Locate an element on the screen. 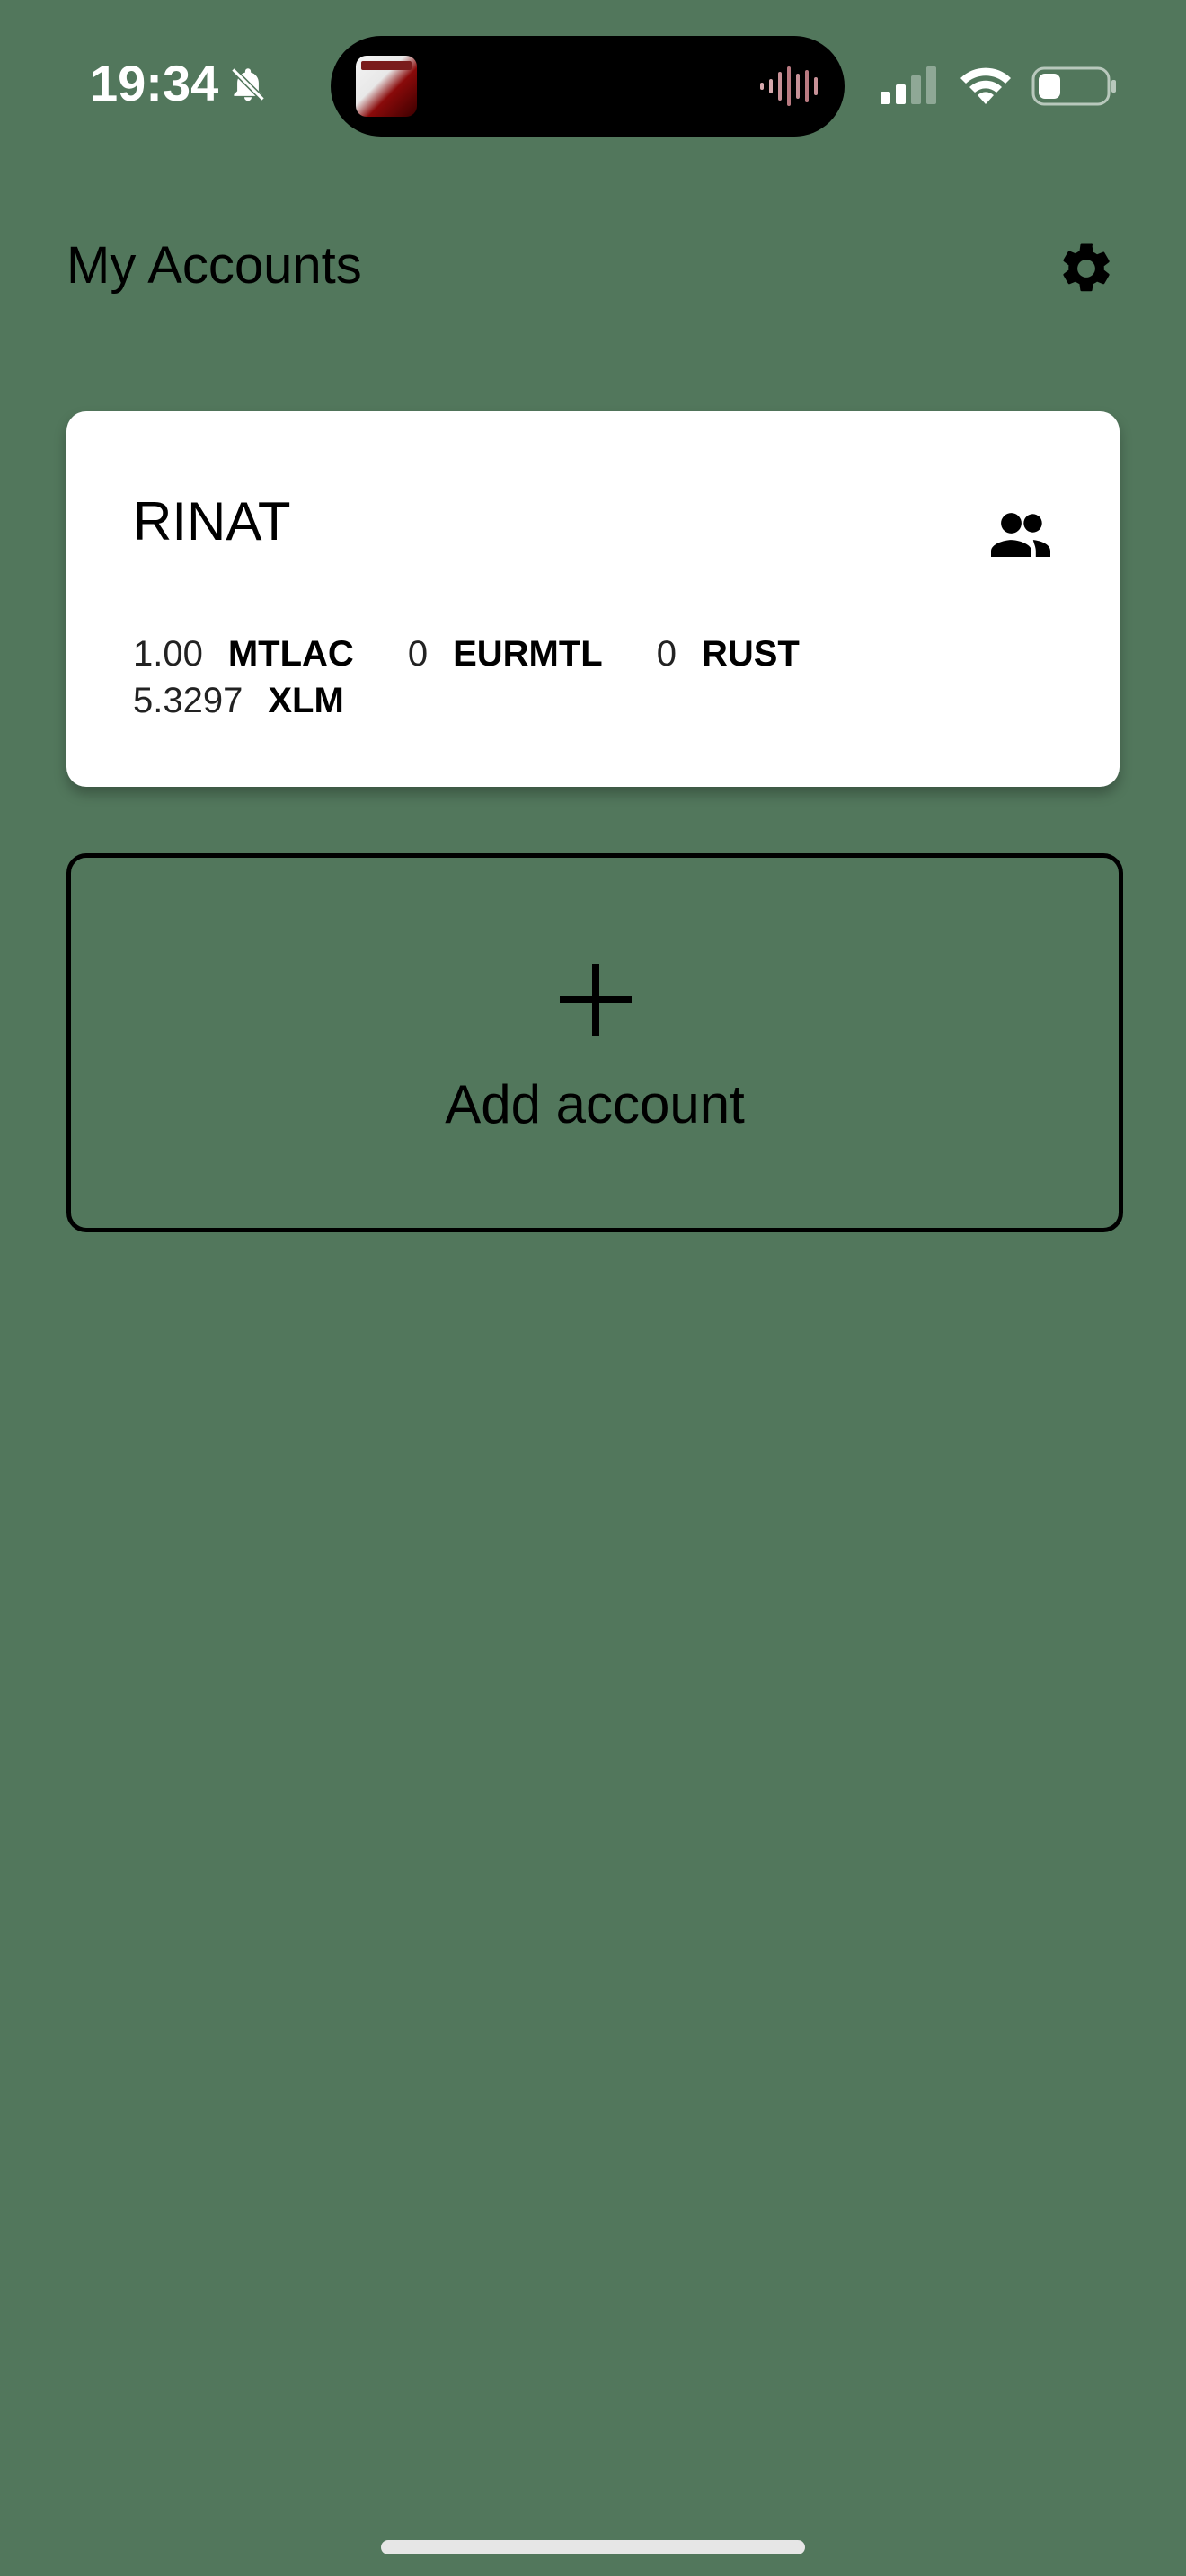 This screenshot has width=1186, height=2576. asset-code: RUST is located at coordinates (750, 654).